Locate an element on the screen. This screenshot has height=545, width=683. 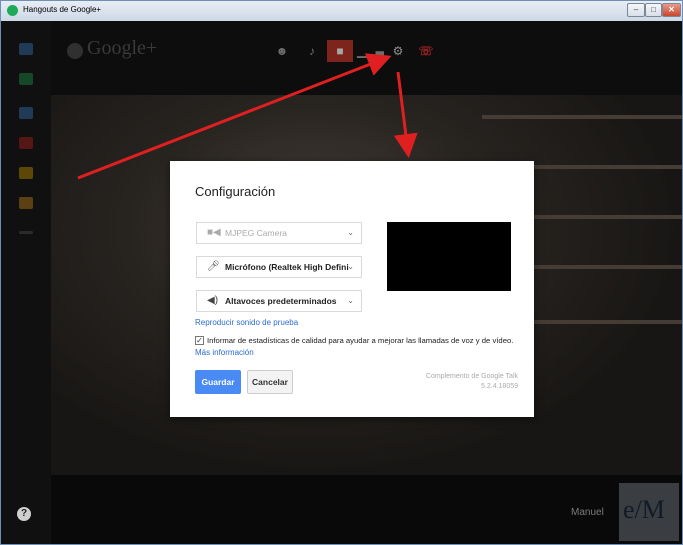
annotation-arrows is located at coordinates (247, 116).